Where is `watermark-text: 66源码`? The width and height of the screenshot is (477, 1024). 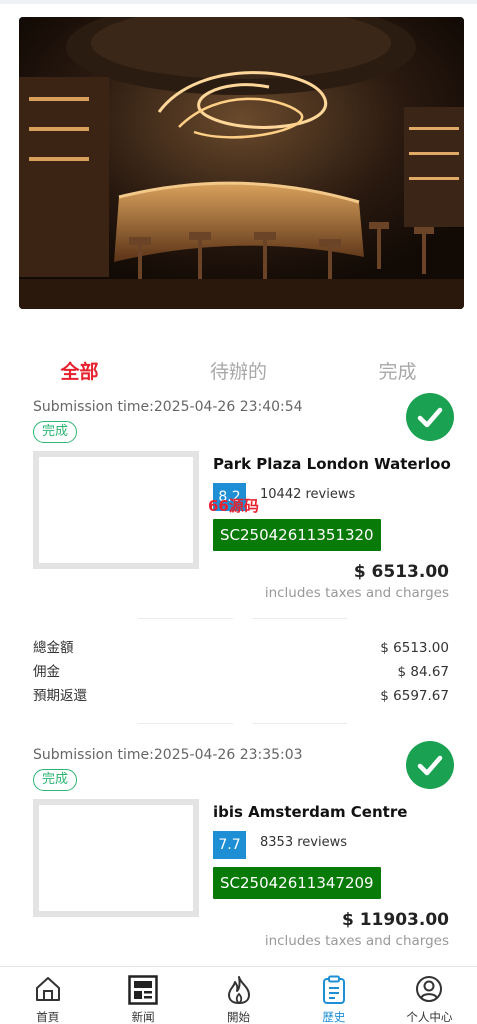 watermark-text: 66源码 is located at coordinates (233, 506).